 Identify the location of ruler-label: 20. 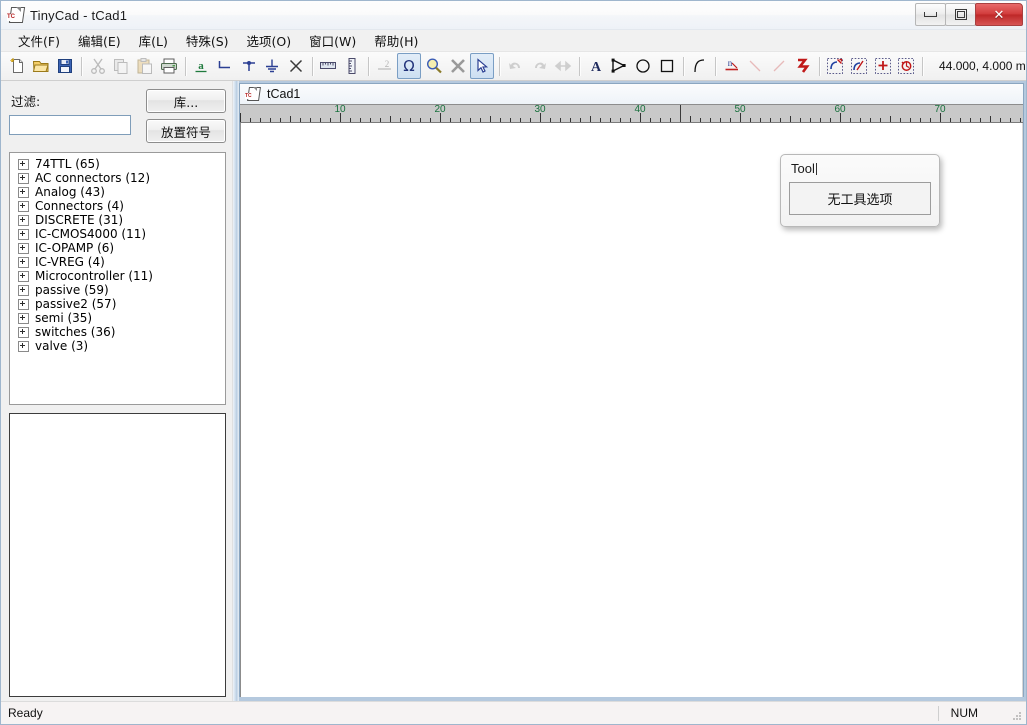
(440, 109).